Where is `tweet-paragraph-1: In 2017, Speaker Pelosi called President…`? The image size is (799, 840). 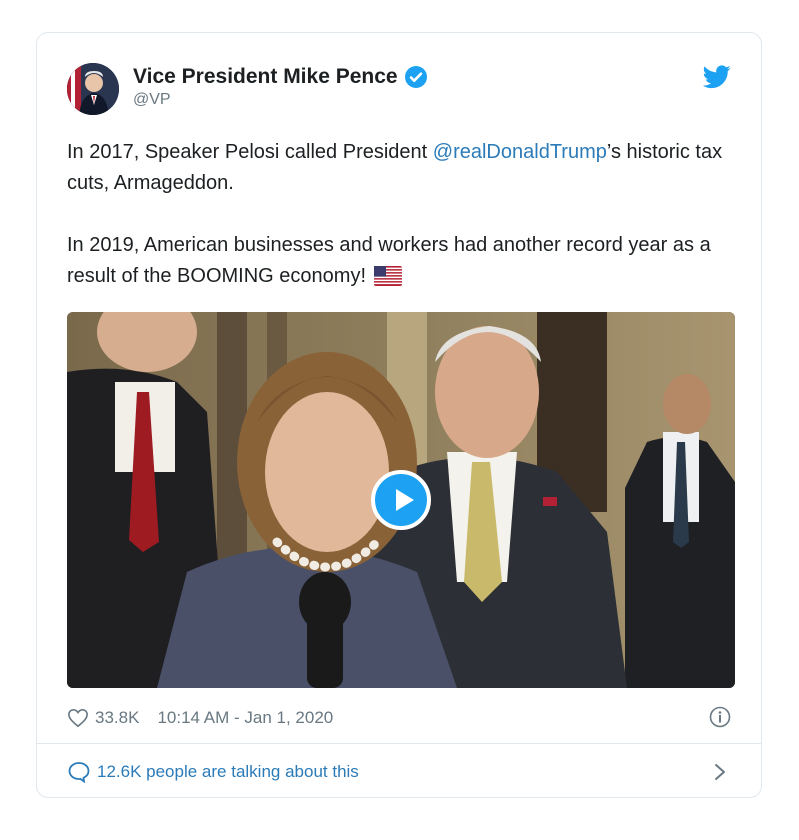
tweet-paragraph-1: In 2017, Speaker Pelosi called President… is located at coordinates (402, 168).